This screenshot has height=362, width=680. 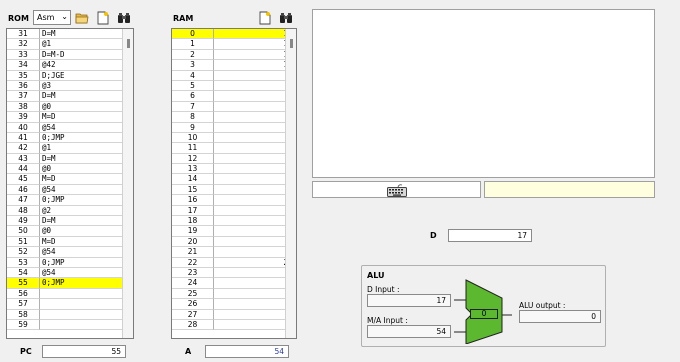 I want to click on ram-row: 160, so click(x=234, y=200).